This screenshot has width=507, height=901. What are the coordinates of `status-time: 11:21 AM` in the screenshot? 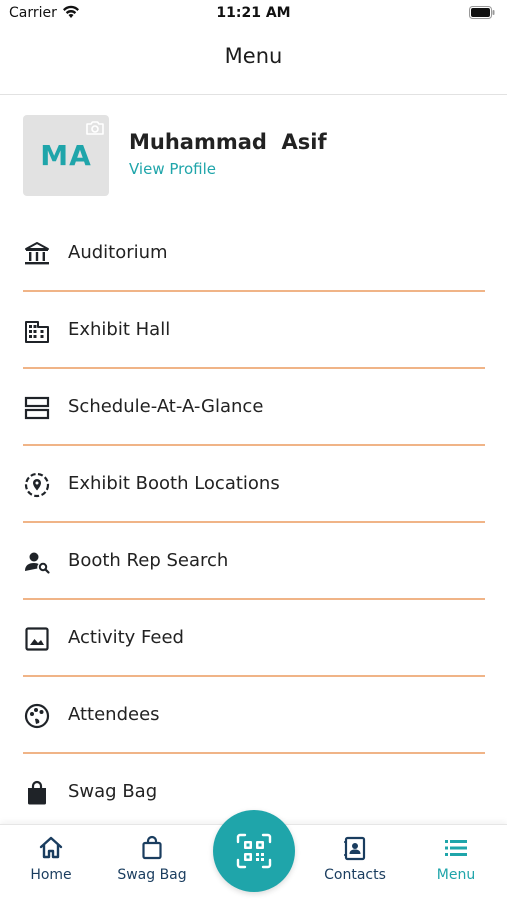 It's located at (253, 13).